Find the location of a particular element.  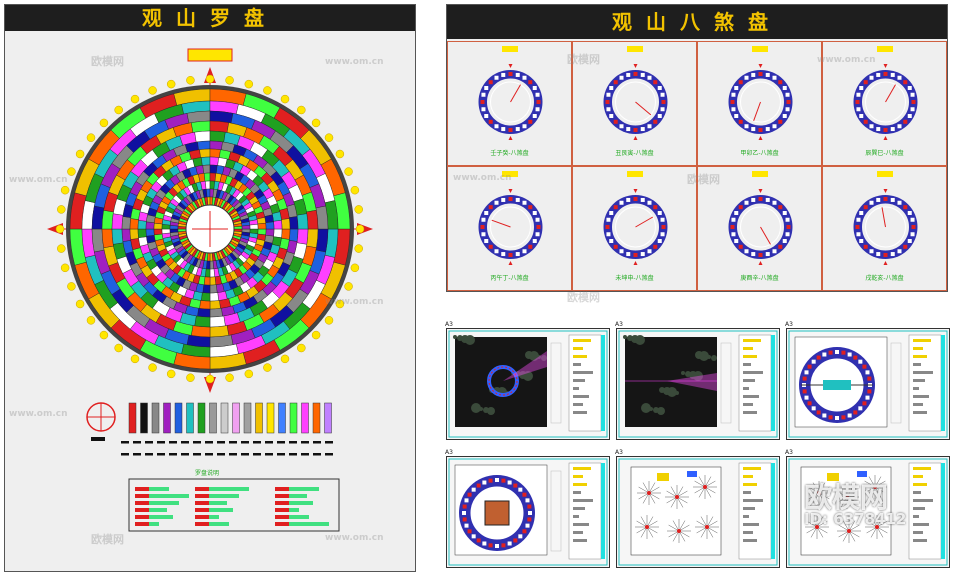

bashapan-cell: 壬子癸-八煞盘 is located at coordinates (509, 103).